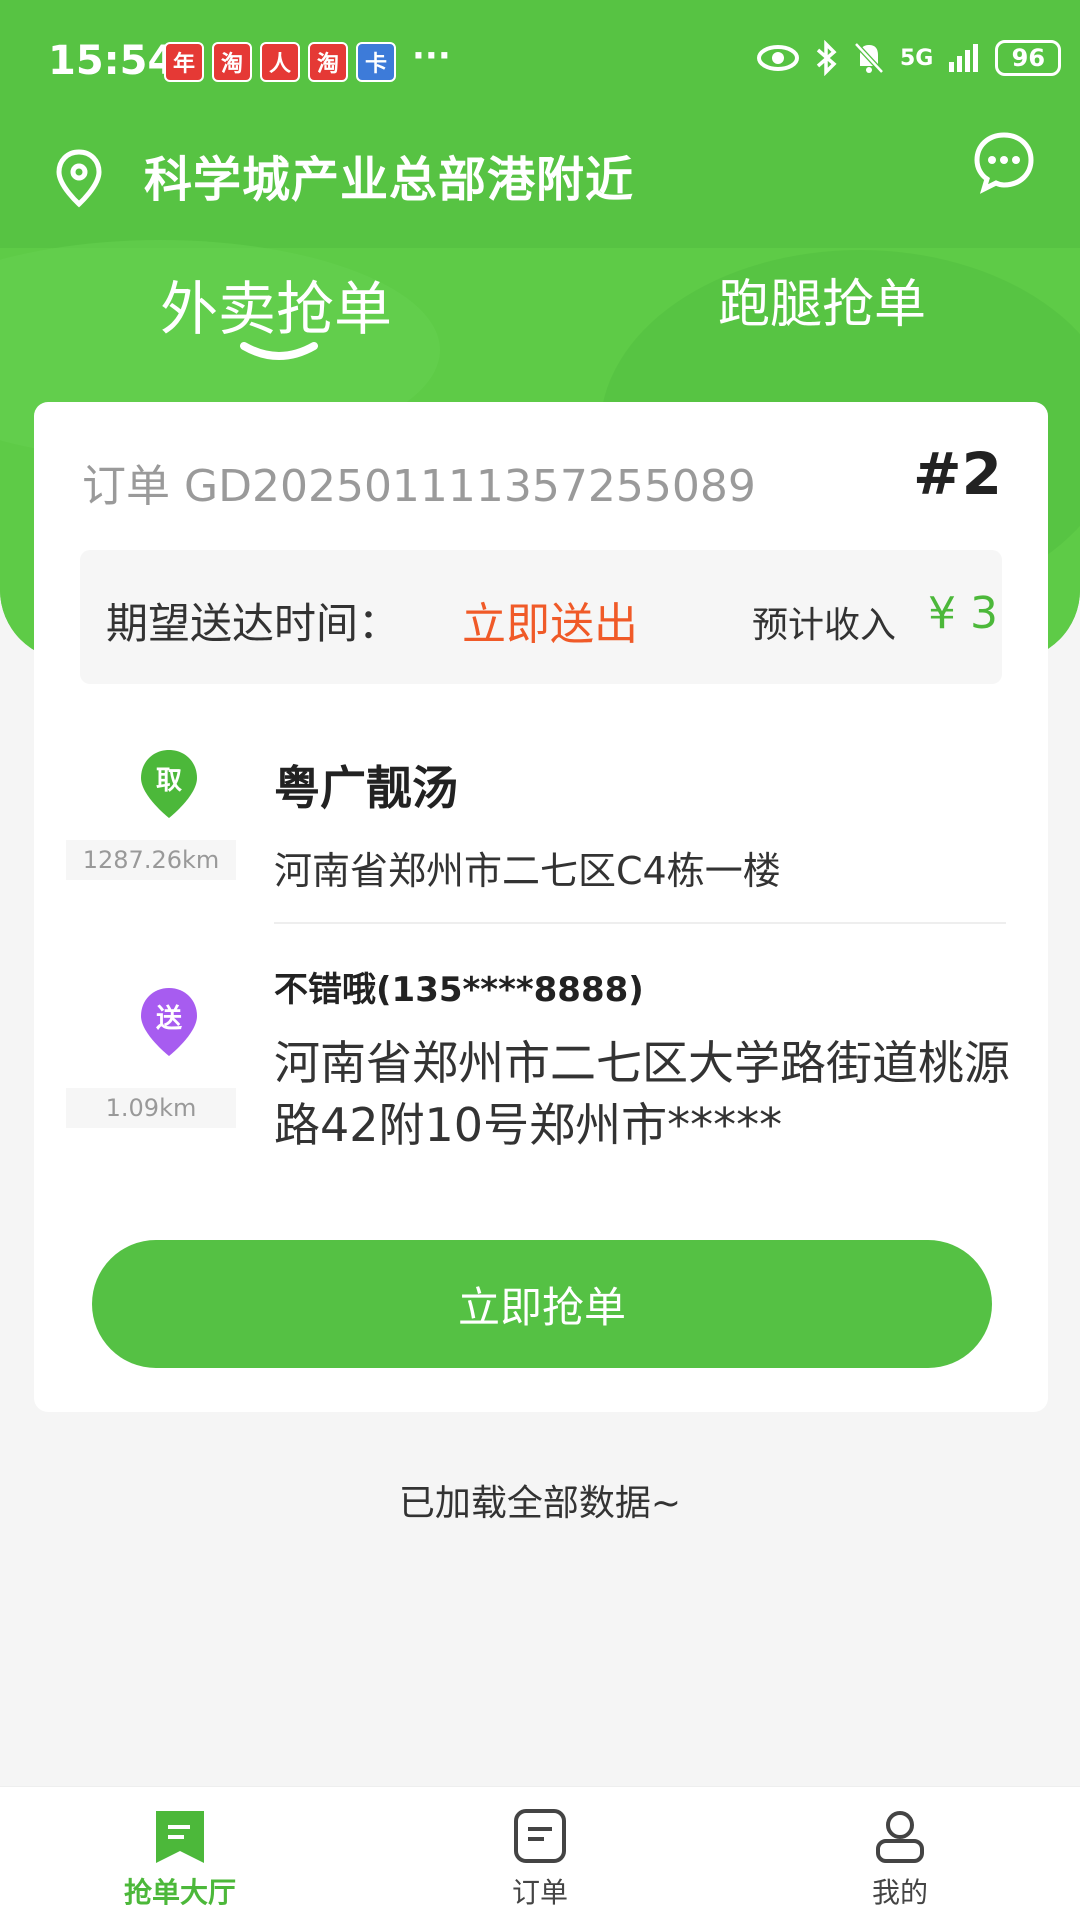 This screenshot has height=1920, width=1080. Describe the element at coordinates (184, 62) in the screenshot. I see `notification-app-icon: 年` at that location.